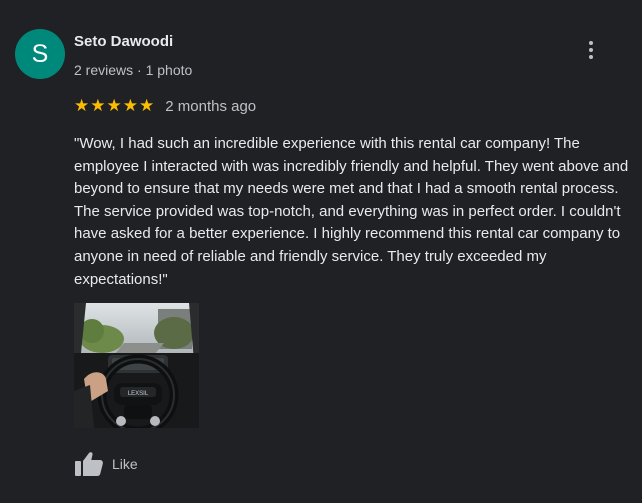 The image size is (642, 503). I want to click on car-interior-photo: LEXSIL, so click(136, 365).